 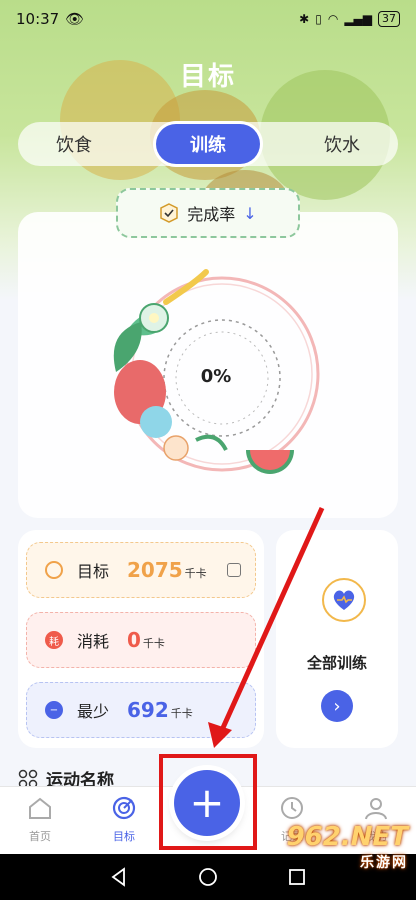 I want to click on annotation-arrow, so click(x=266, y=627).